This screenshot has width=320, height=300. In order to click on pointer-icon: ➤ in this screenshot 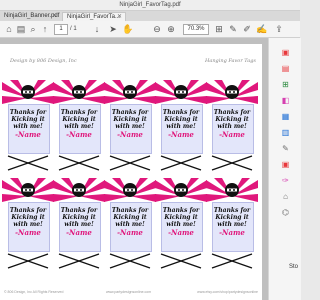, I will do `click(113, 29)`.